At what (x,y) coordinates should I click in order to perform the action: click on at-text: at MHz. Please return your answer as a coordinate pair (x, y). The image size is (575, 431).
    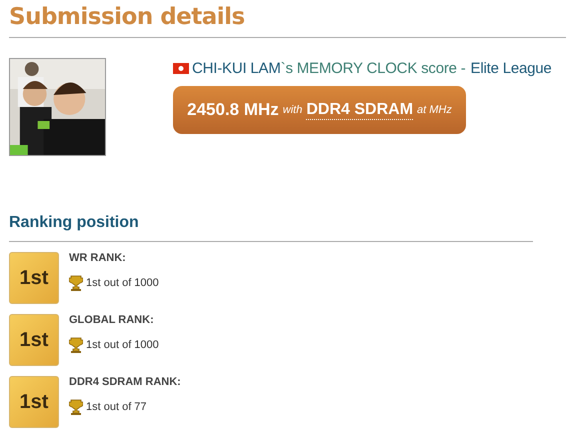
    Looking at the image, I should click on (434, 110).